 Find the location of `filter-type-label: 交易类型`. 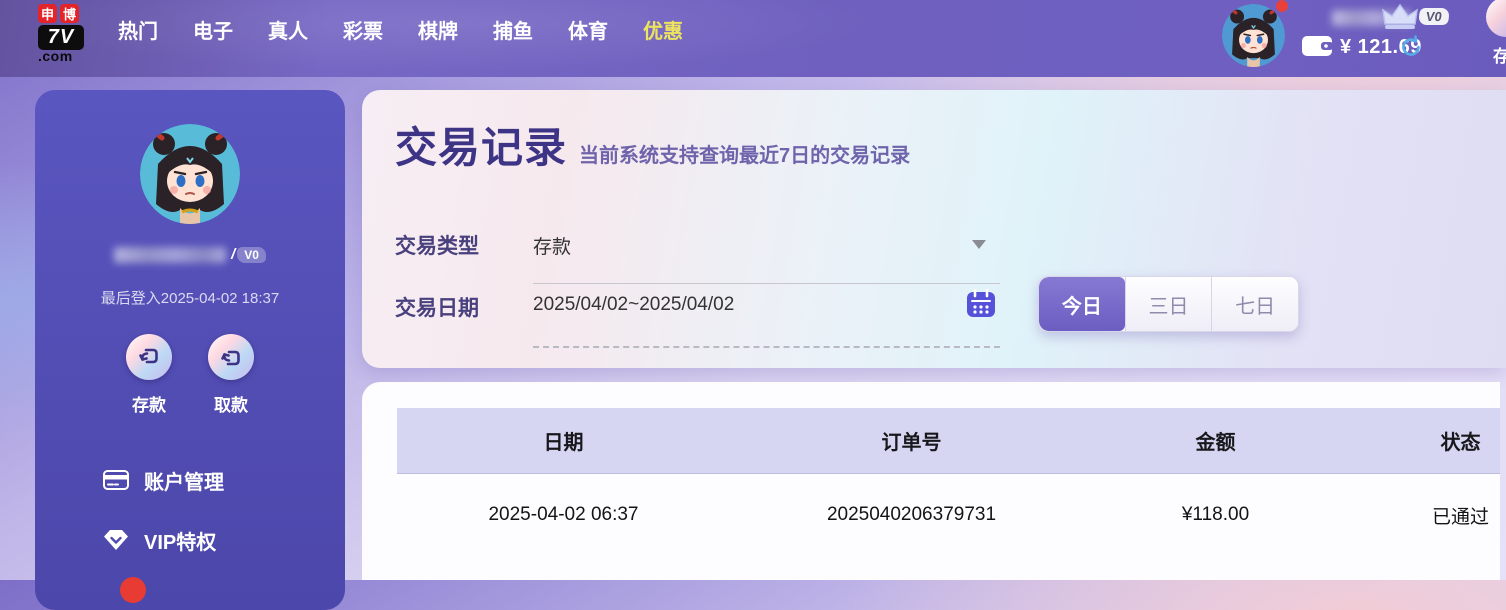

filter-type-label: 交易类型 is located at coordinates (437, 246).